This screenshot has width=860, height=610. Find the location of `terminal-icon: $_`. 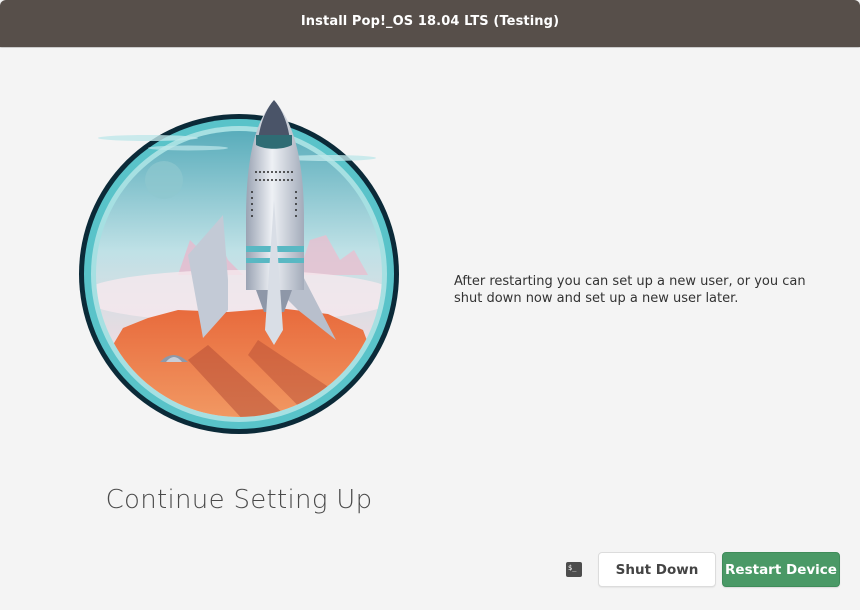

terminal-icon: $_ is located at coordinates (574, 569).